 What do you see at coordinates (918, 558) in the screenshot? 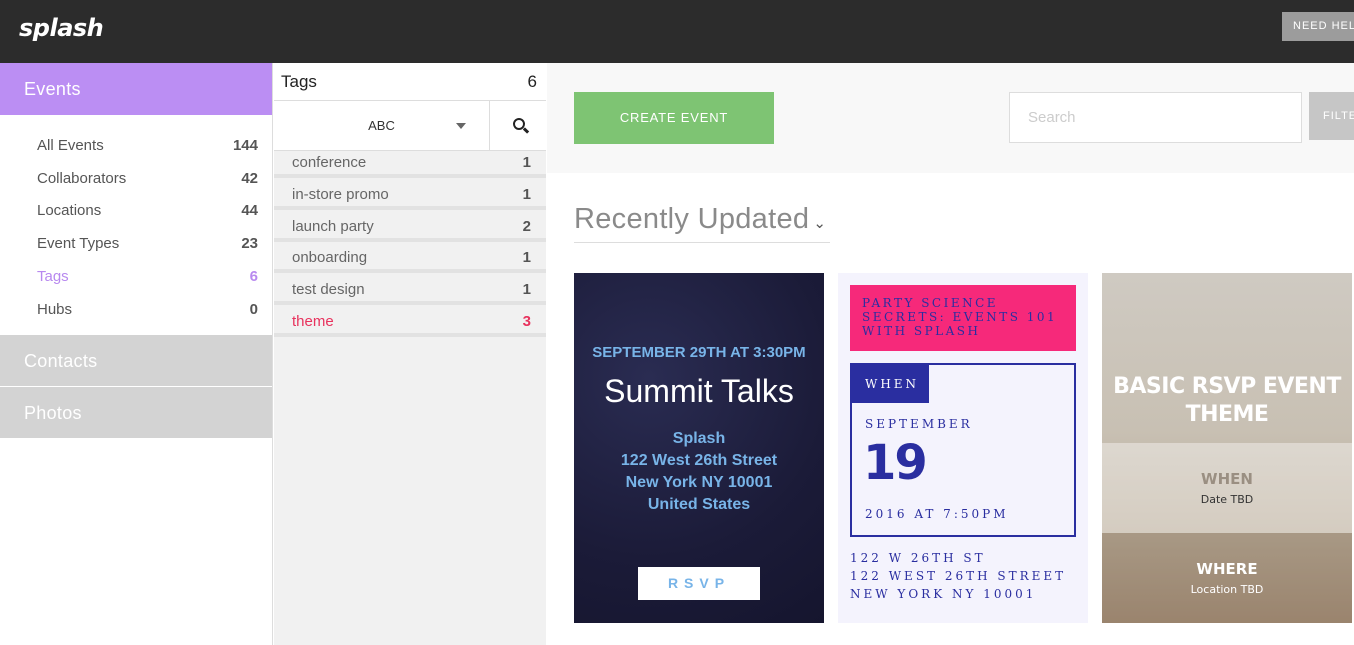
I see `address-line: 122 W 26TH ST` at bounding box center [918, 558].